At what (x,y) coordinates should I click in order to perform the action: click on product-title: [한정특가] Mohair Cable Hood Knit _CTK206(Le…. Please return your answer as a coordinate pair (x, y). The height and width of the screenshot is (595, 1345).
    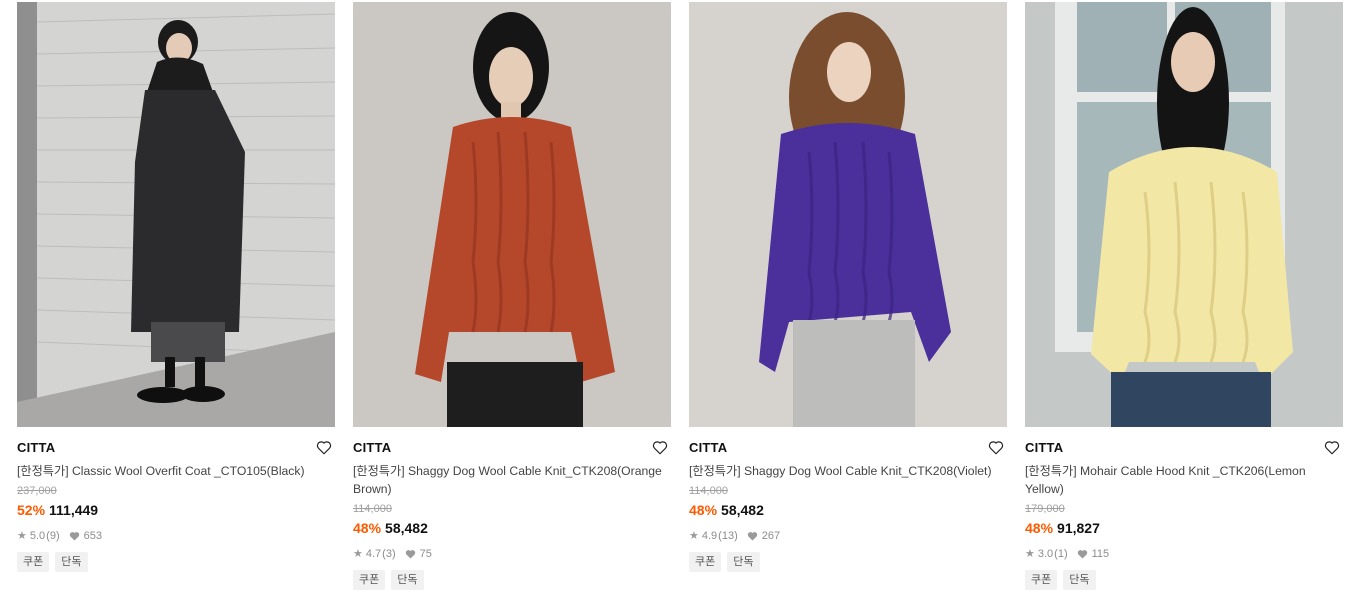
    Looking at the image, I should click on (1180, 480).